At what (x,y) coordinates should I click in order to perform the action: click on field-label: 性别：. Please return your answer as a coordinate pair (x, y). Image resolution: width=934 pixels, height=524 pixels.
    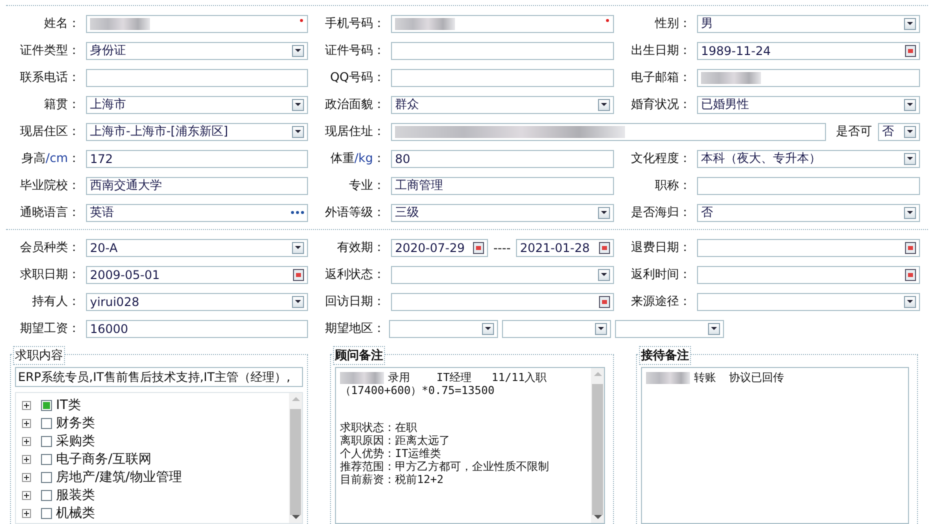
    Looking at the image, I should click on (673, 23).